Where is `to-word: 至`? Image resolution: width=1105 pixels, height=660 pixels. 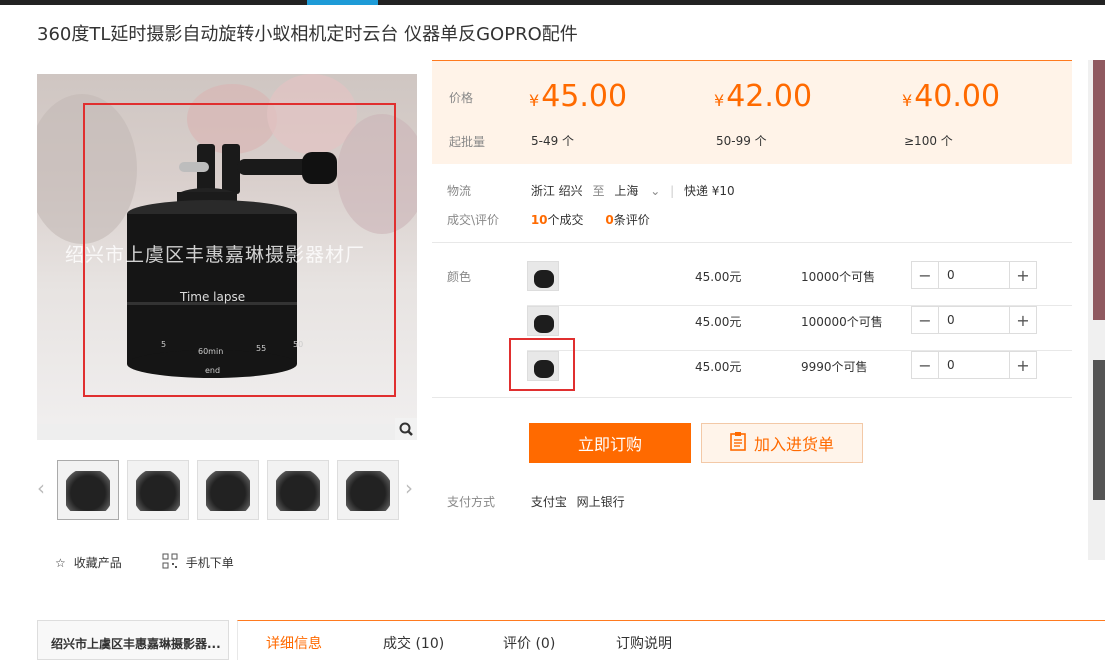 to-word: 至 is located at coordinates (598, 191).